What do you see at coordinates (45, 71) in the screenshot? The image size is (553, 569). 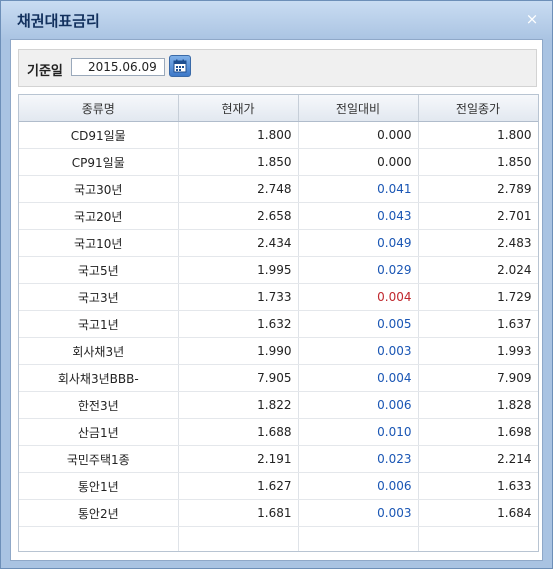 I see `base-date-label: 기준일` at bounding box center [45, 71].